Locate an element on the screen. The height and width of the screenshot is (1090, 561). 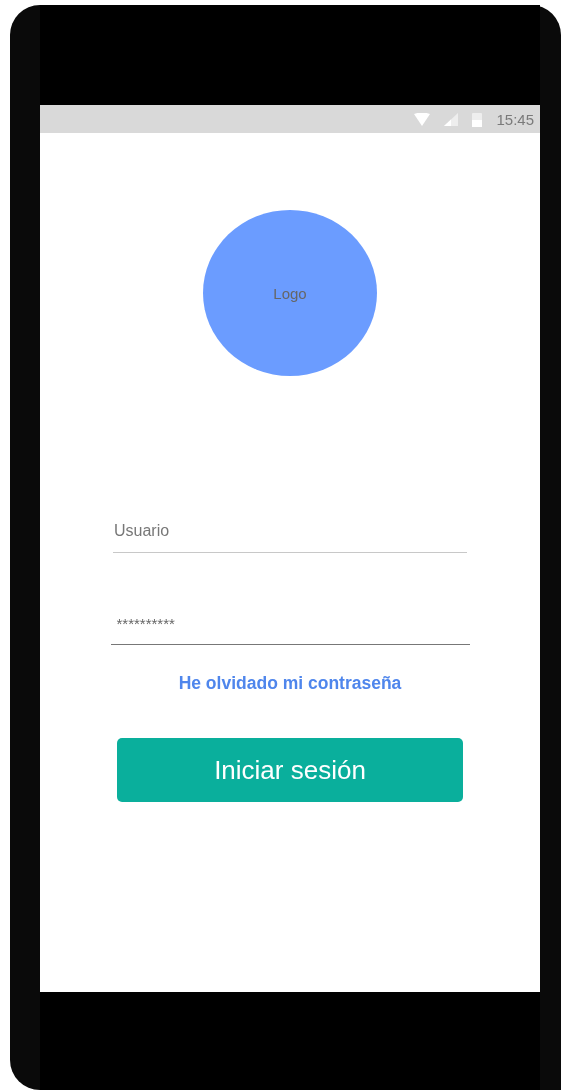
username-field: Usuario is located at coordinates (290, 534).